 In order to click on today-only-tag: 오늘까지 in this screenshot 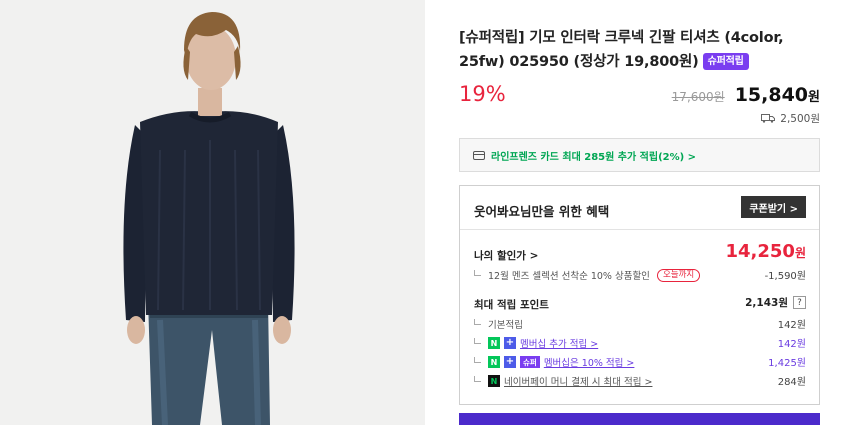, I will do `click(678, 275)`.